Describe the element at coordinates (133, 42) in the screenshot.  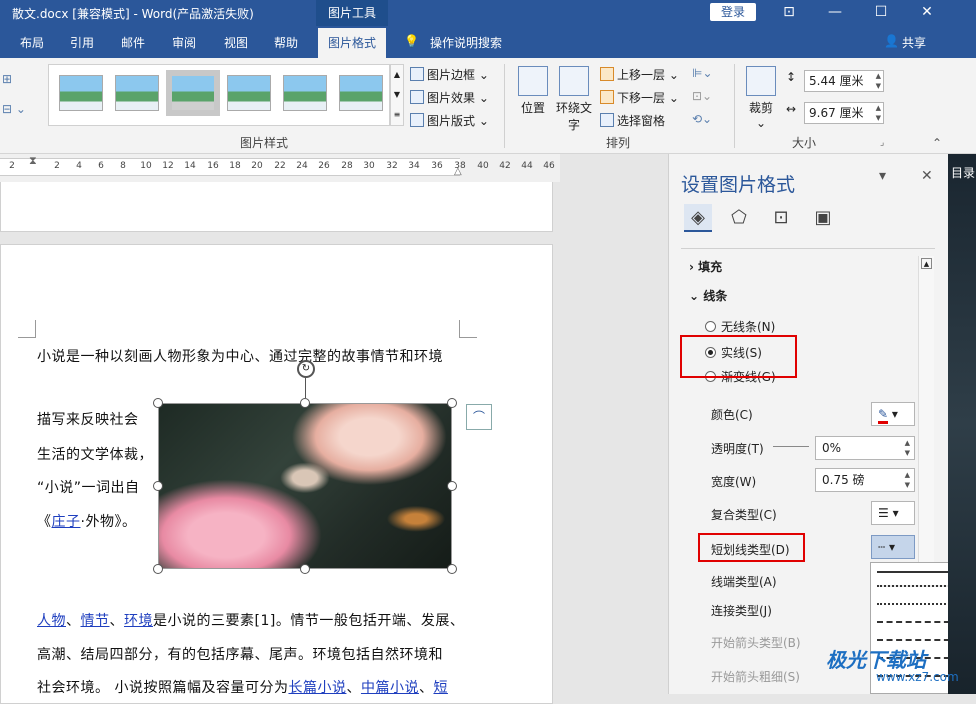
I see `tab-mailings: 邮件` at that location.